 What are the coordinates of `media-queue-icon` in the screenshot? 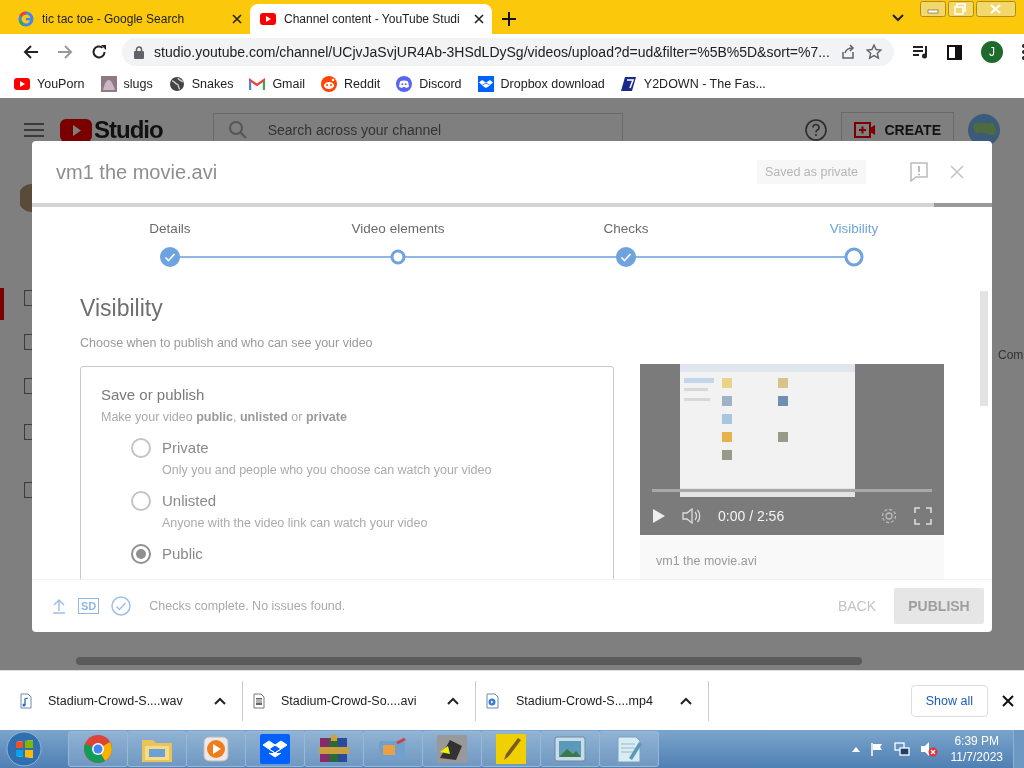 It's located at (920, 52).